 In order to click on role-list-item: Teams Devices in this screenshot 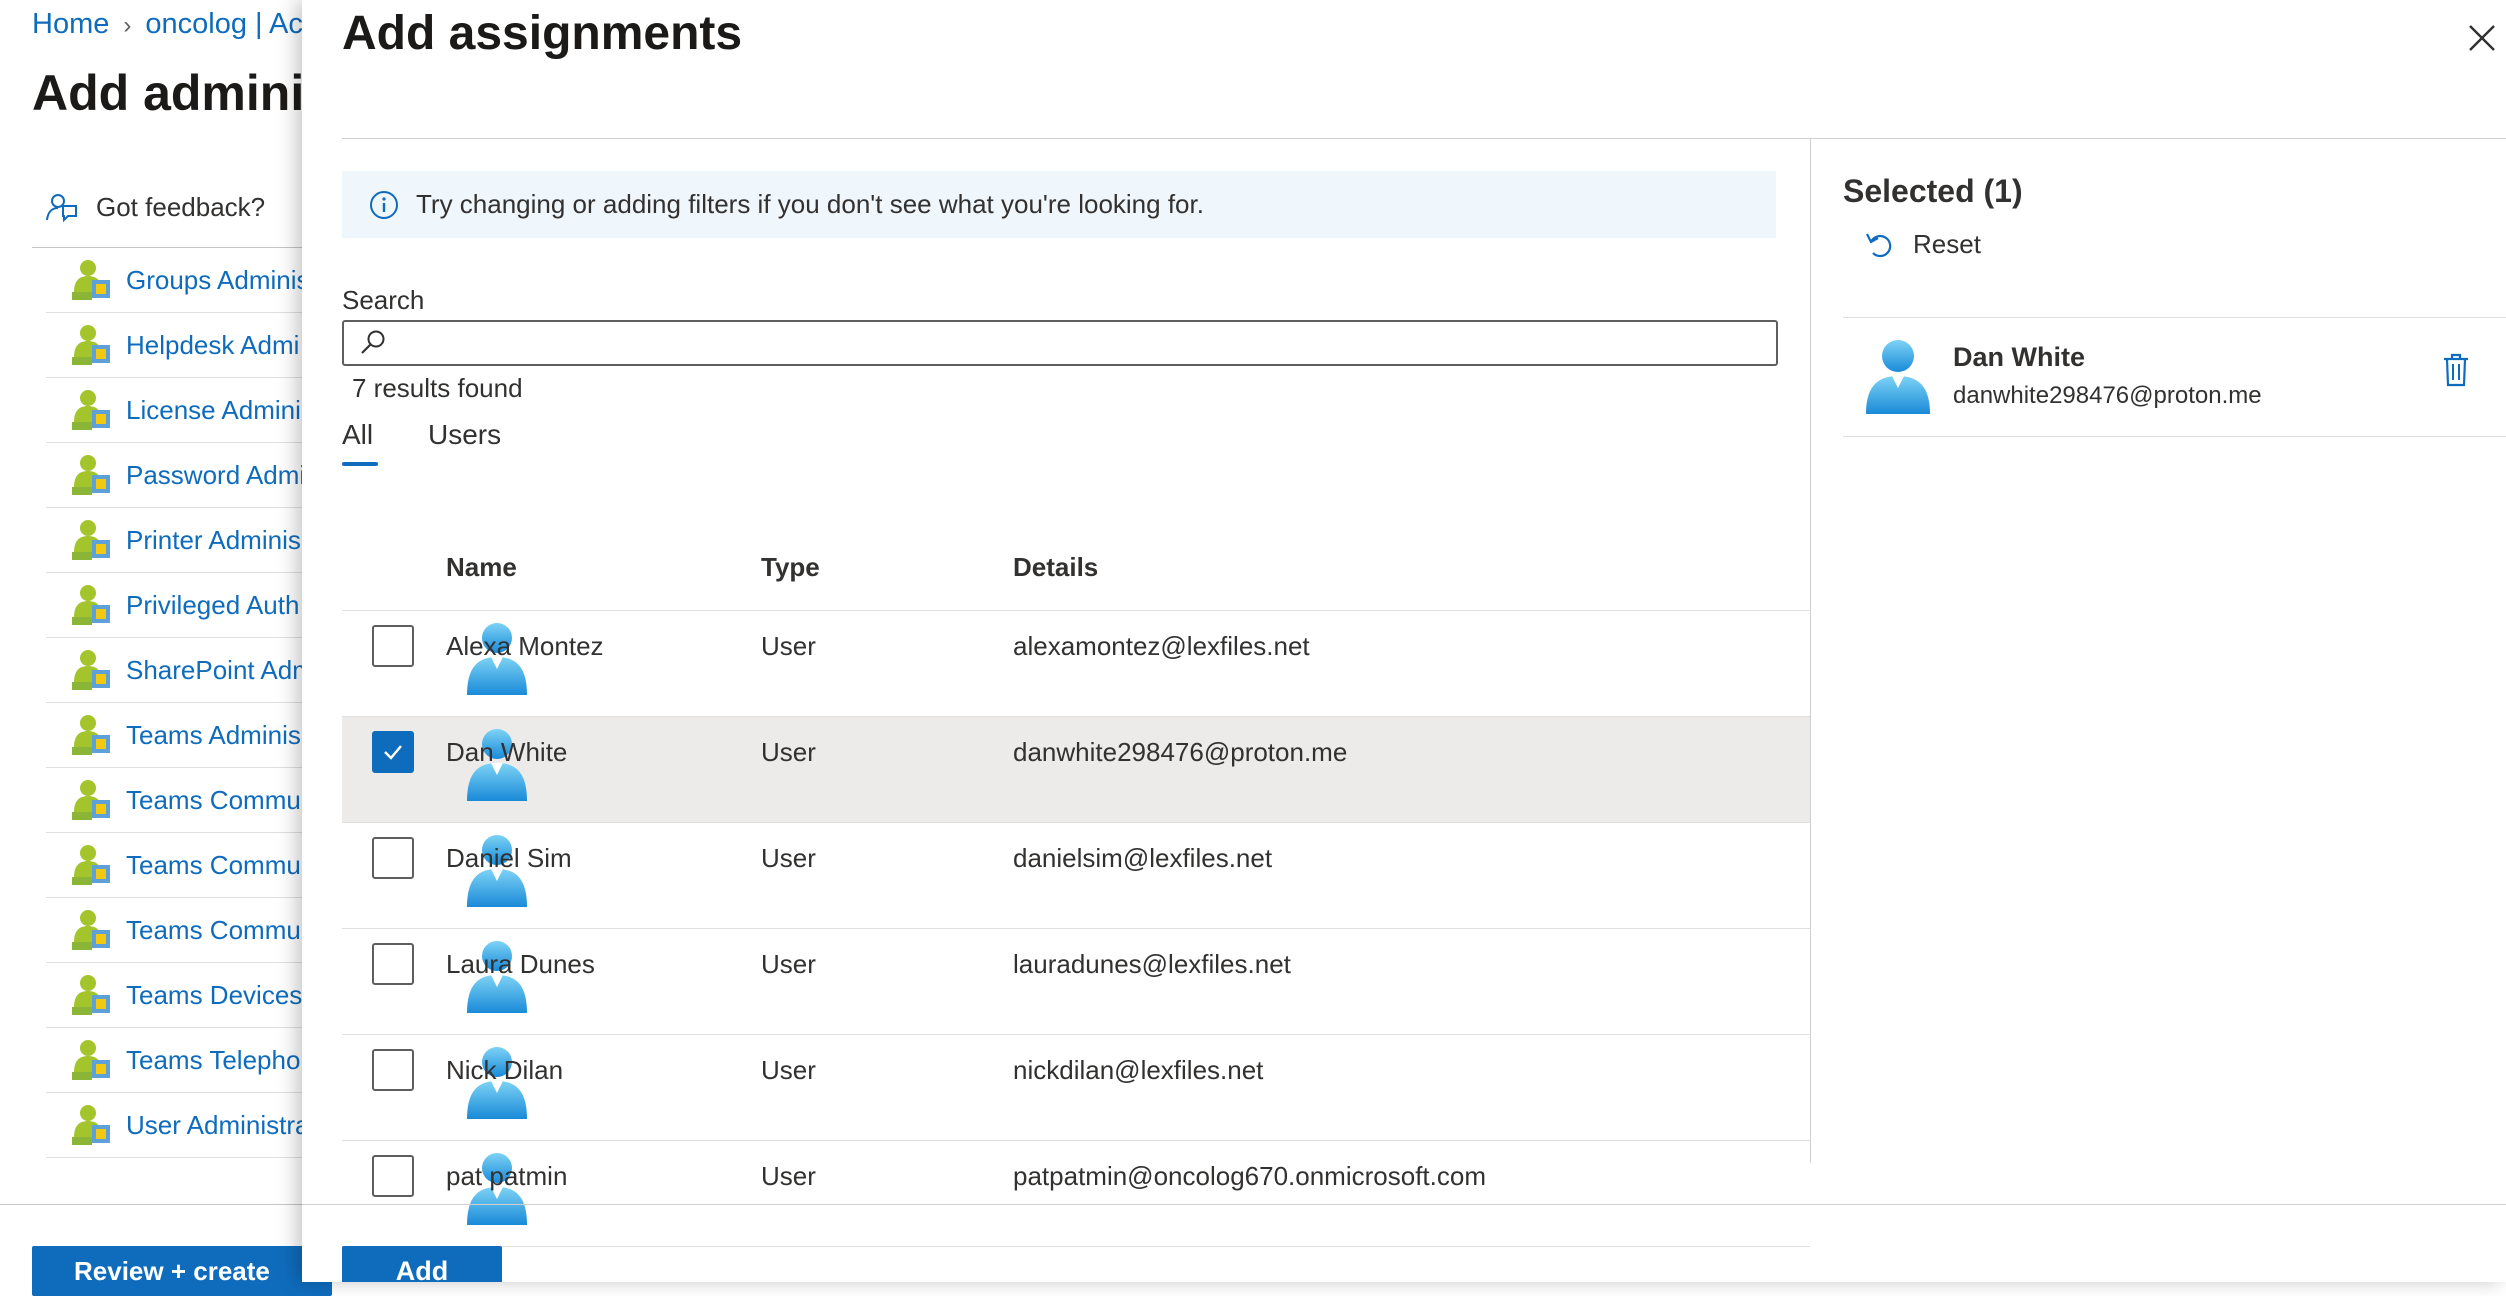, I will do `click(175, 995)`.